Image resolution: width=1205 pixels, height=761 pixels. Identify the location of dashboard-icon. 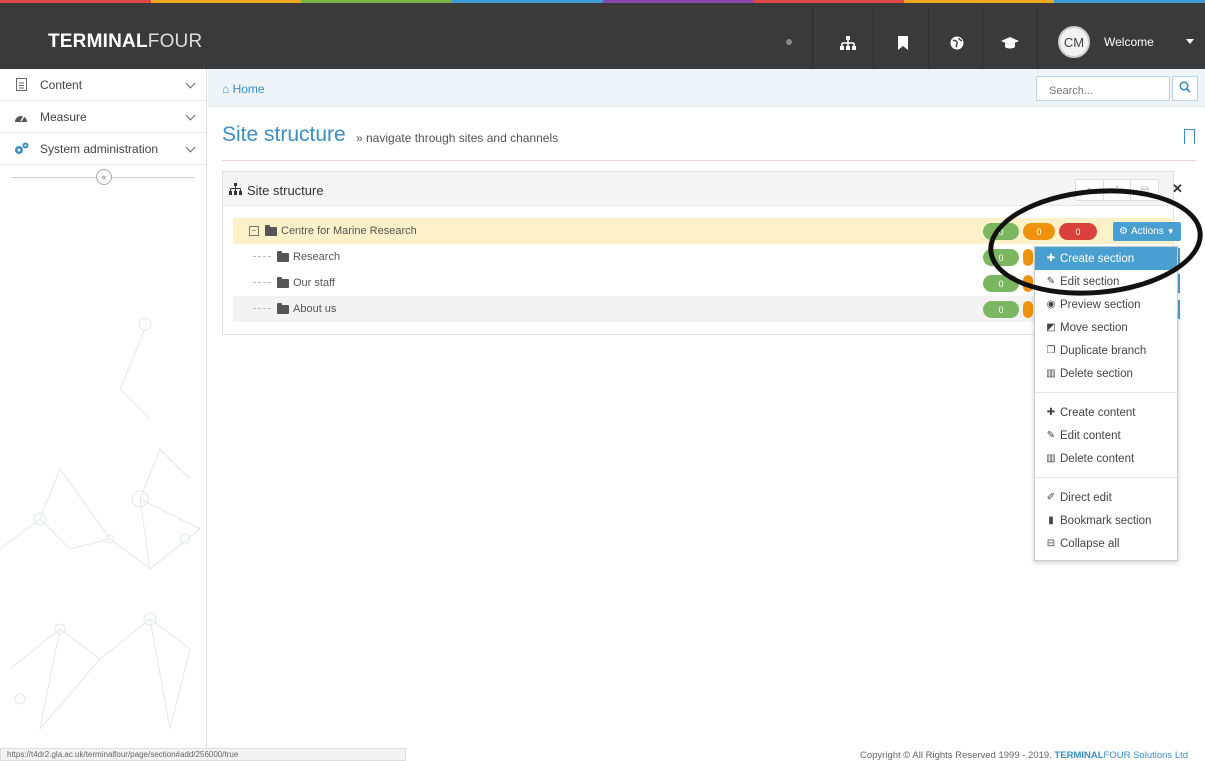
(21, 117).